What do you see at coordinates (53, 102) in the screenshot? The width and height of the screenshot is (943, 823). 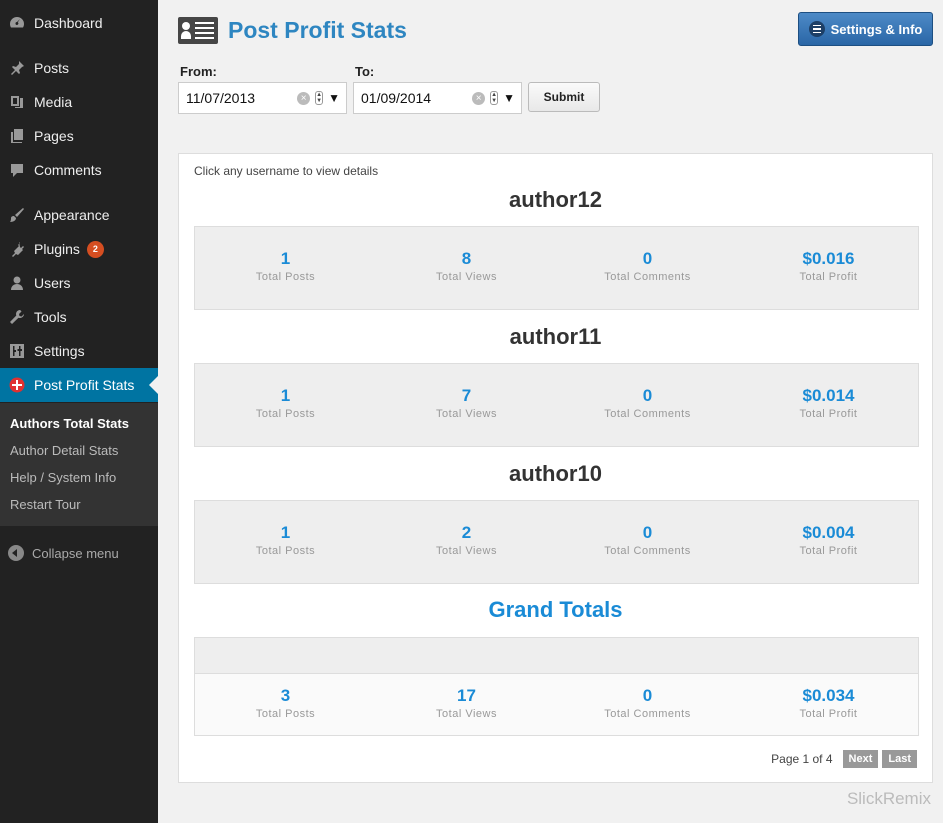 I see `sidebar-item-label: Media` at bounding box center [53, 102].